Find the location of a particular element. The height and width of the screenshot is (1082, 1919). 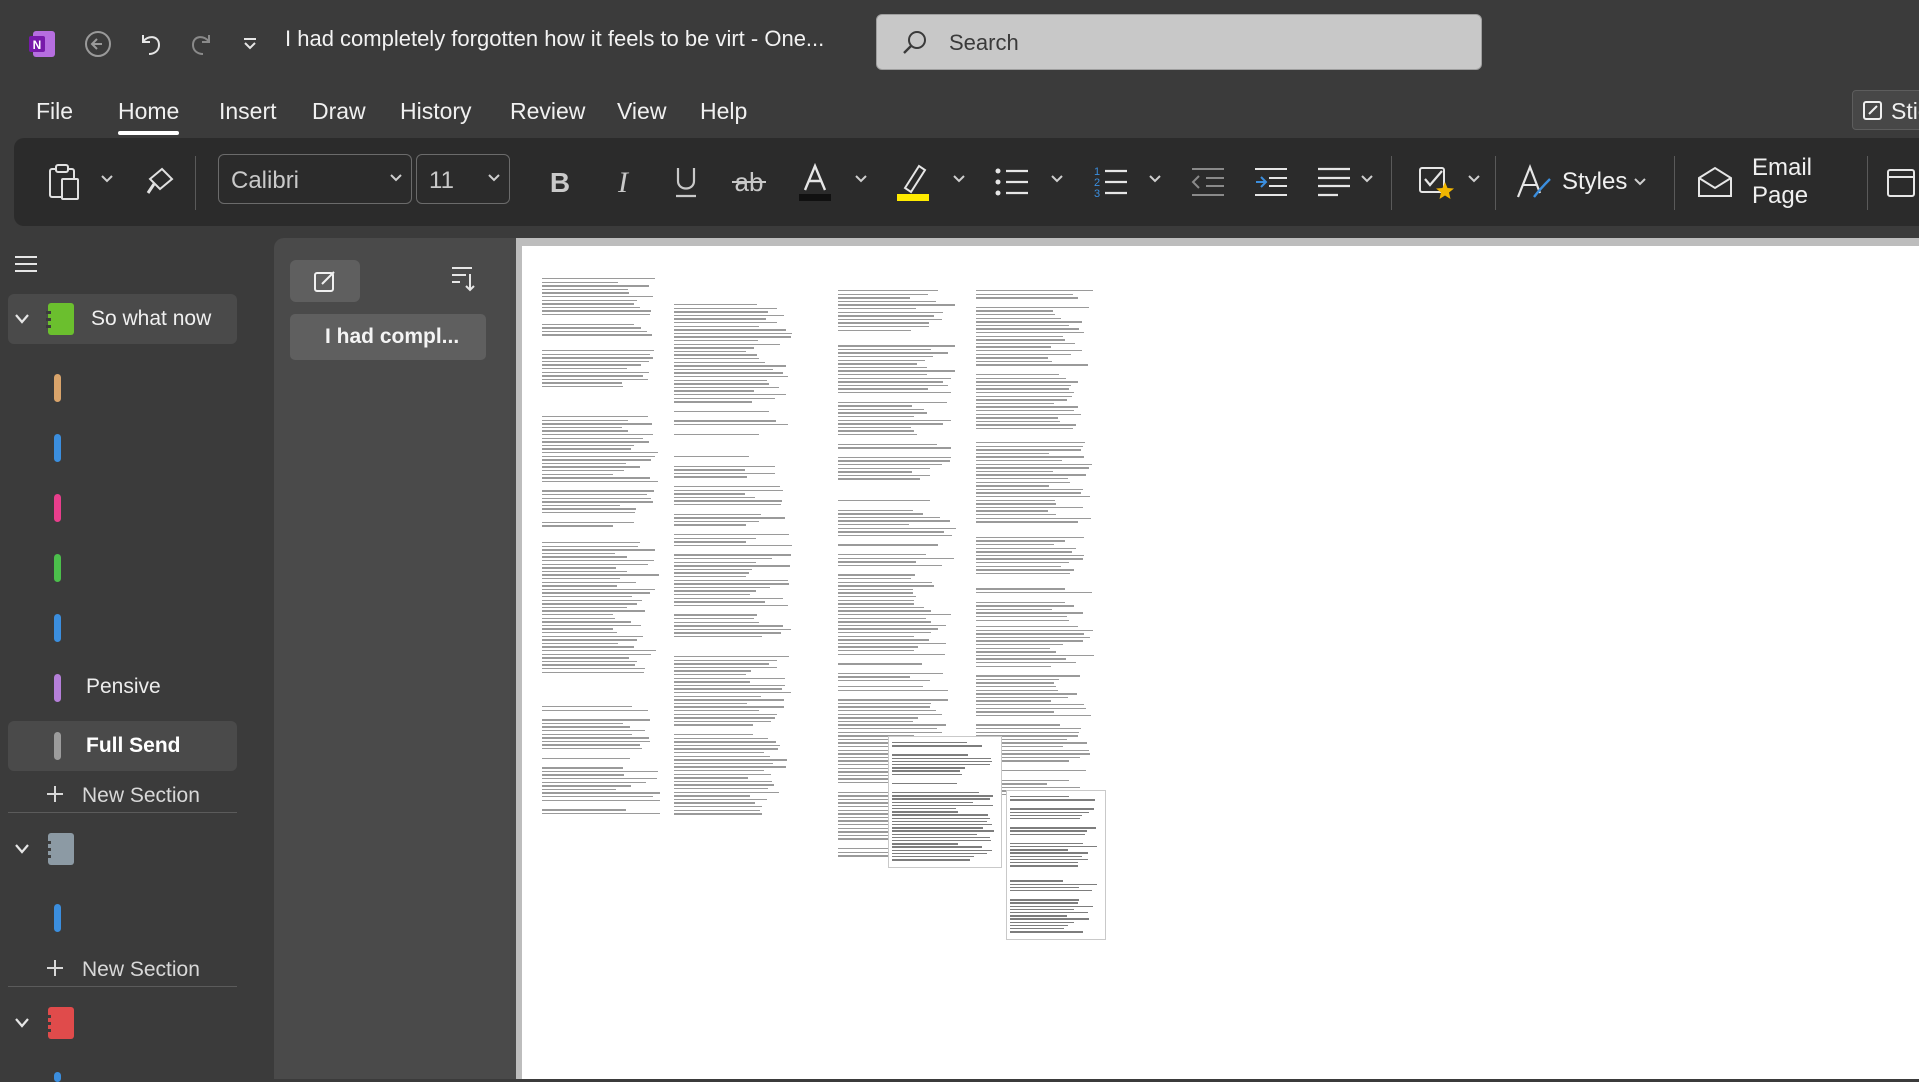

align-left-icon is located at coordinates (1334, 182).